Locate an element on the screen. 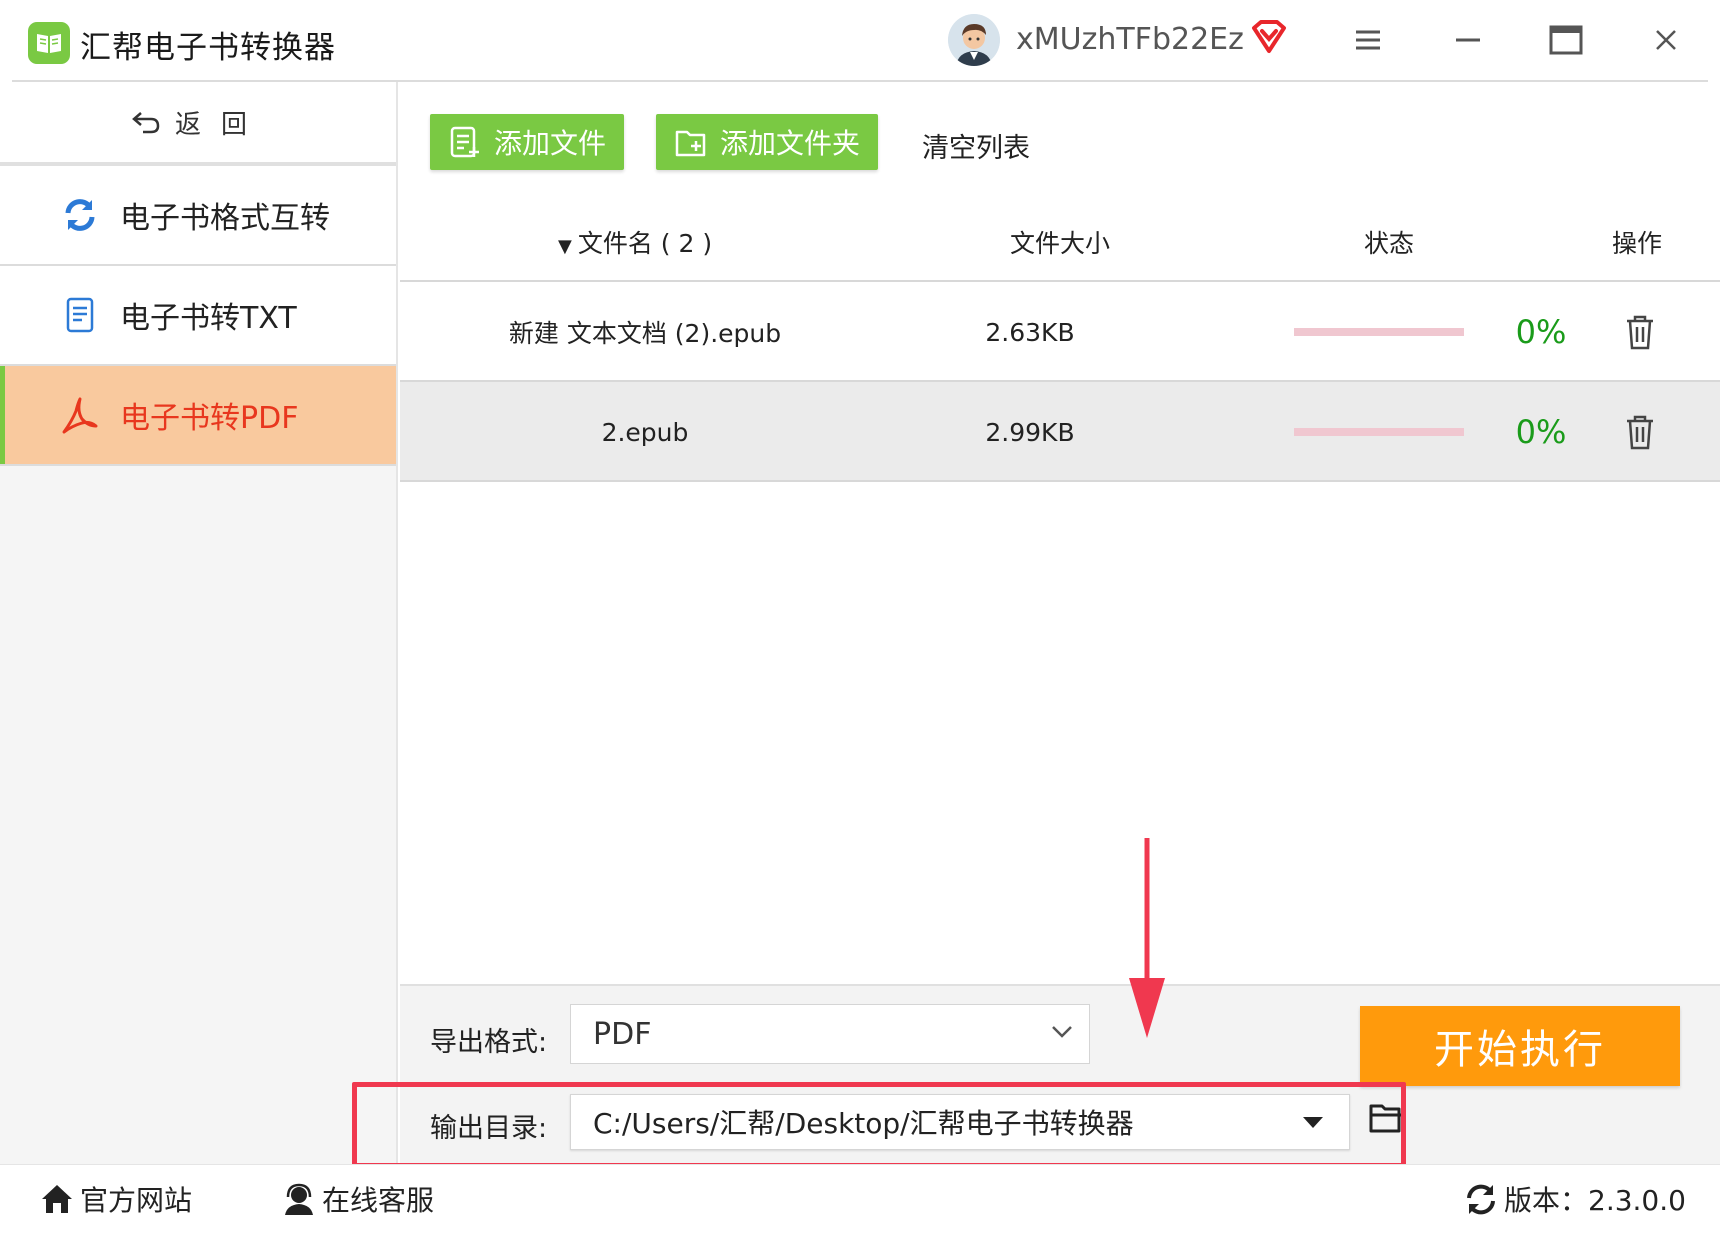 This screenshot has height=1234, width=1720. document-icon is located at coordinates (80, 315).